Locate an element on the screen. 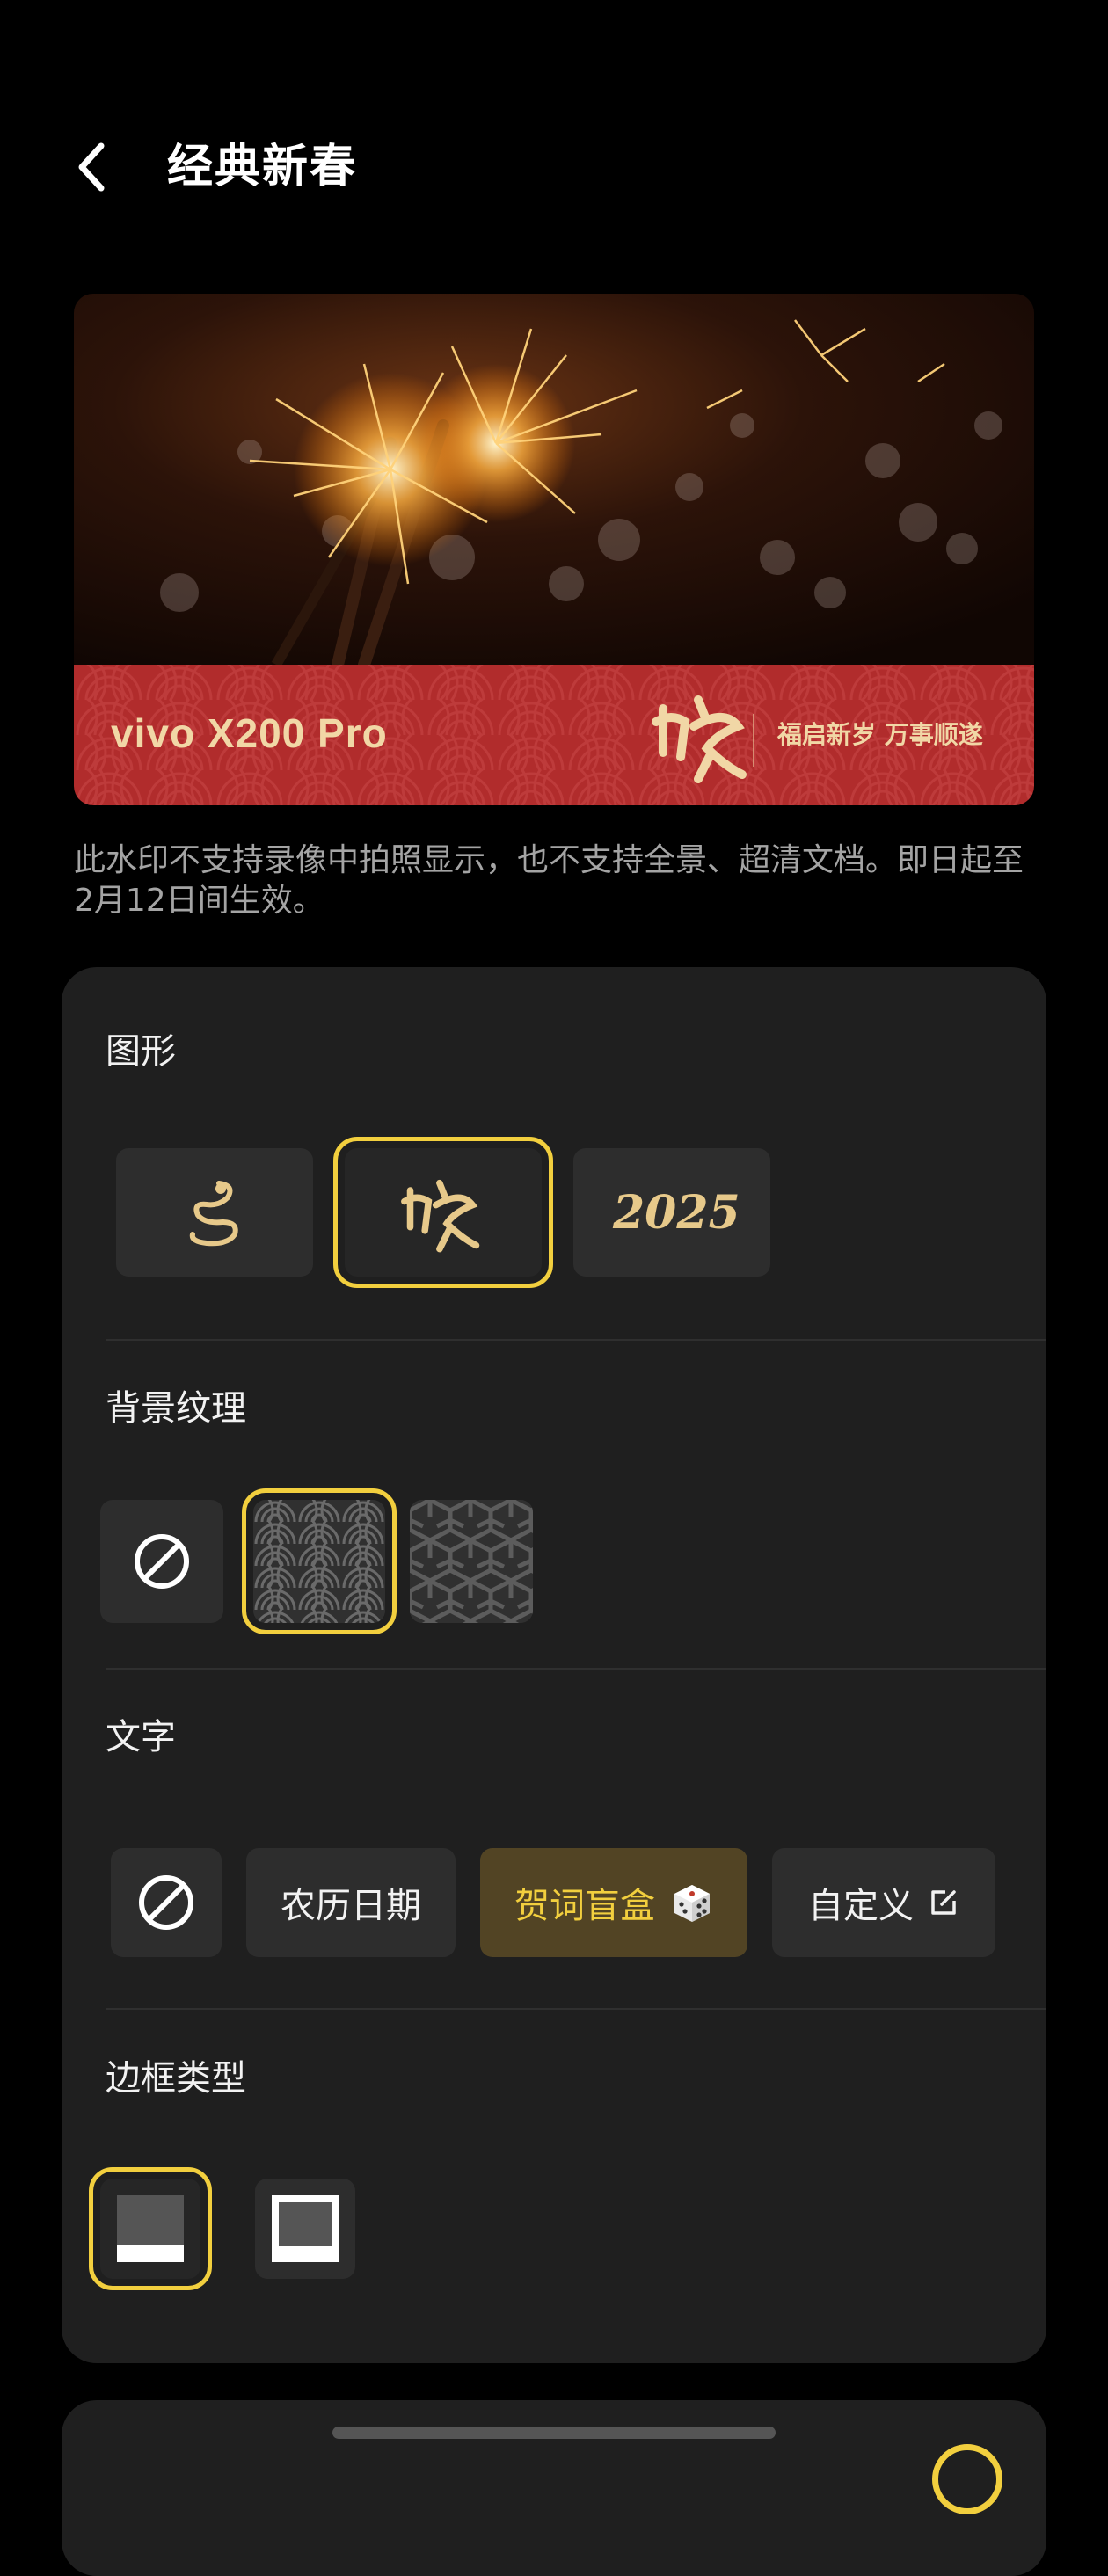 The width and height of the screenshot is (1108, 2576). frame-full-icon is located at coordinates (305, 2228).